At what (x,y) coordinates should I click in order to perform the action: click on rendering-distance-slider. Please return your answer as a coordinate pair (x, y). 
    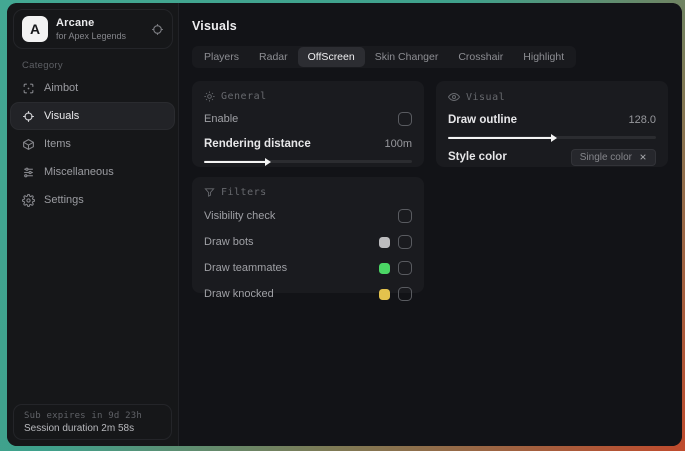
    Looking at the image, I should click on (308, 161).